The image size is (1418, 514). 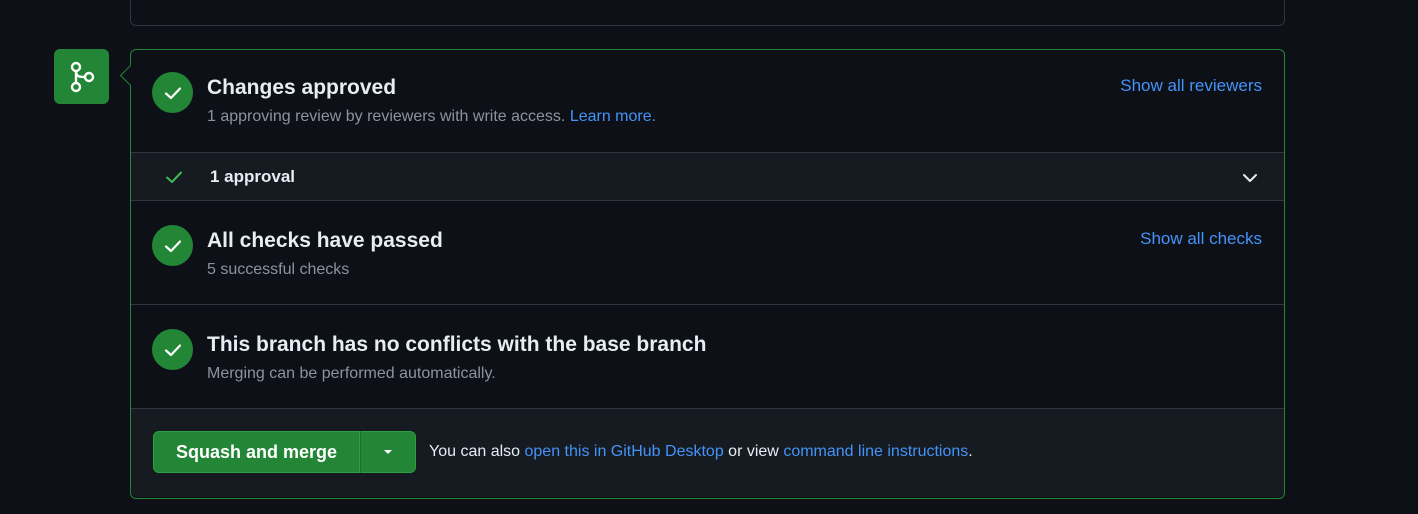 I want to click on learn-more-link: Learn more., so click(x=613, y=116).